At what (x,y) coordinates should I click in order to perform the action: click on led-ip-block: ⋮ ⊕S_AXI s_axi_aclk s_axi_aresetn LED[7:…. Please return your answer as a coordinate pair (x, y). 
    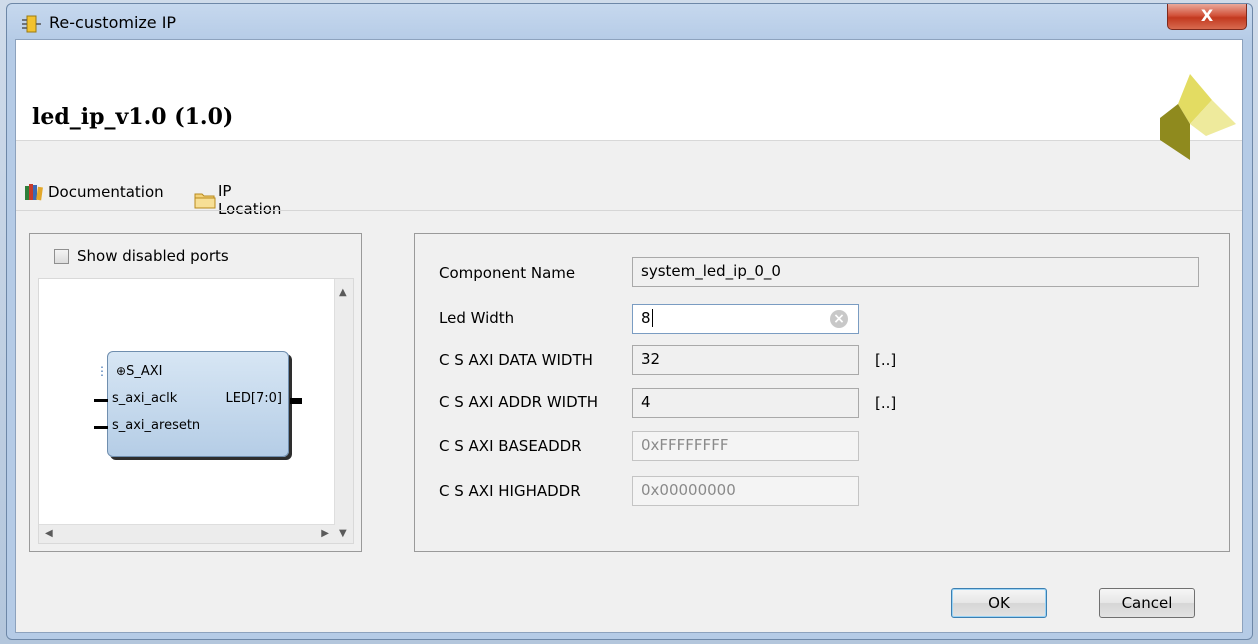
    Looking at the image, I should click on (198, 404).